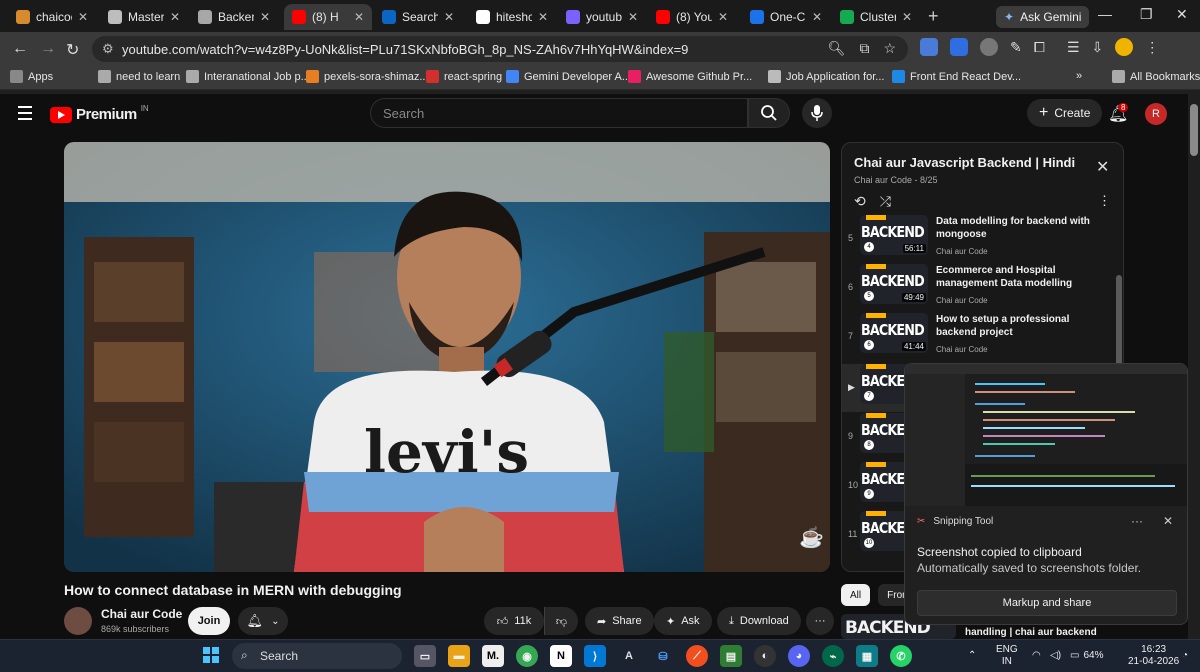 The image size is (1200, 672). I want to click on github-desktop-icon: ◐, so click(765, 656).